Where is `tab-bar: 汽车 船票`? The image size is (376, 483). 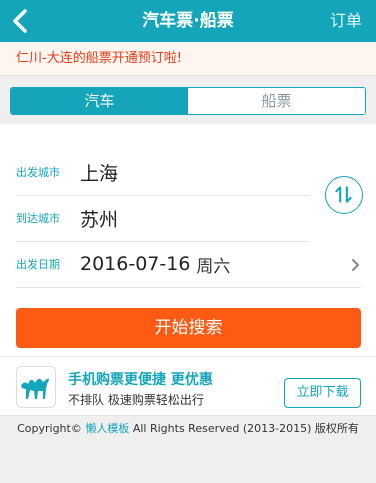
tab-bar: 汽车 船票 is located at coordinates (188, 101).